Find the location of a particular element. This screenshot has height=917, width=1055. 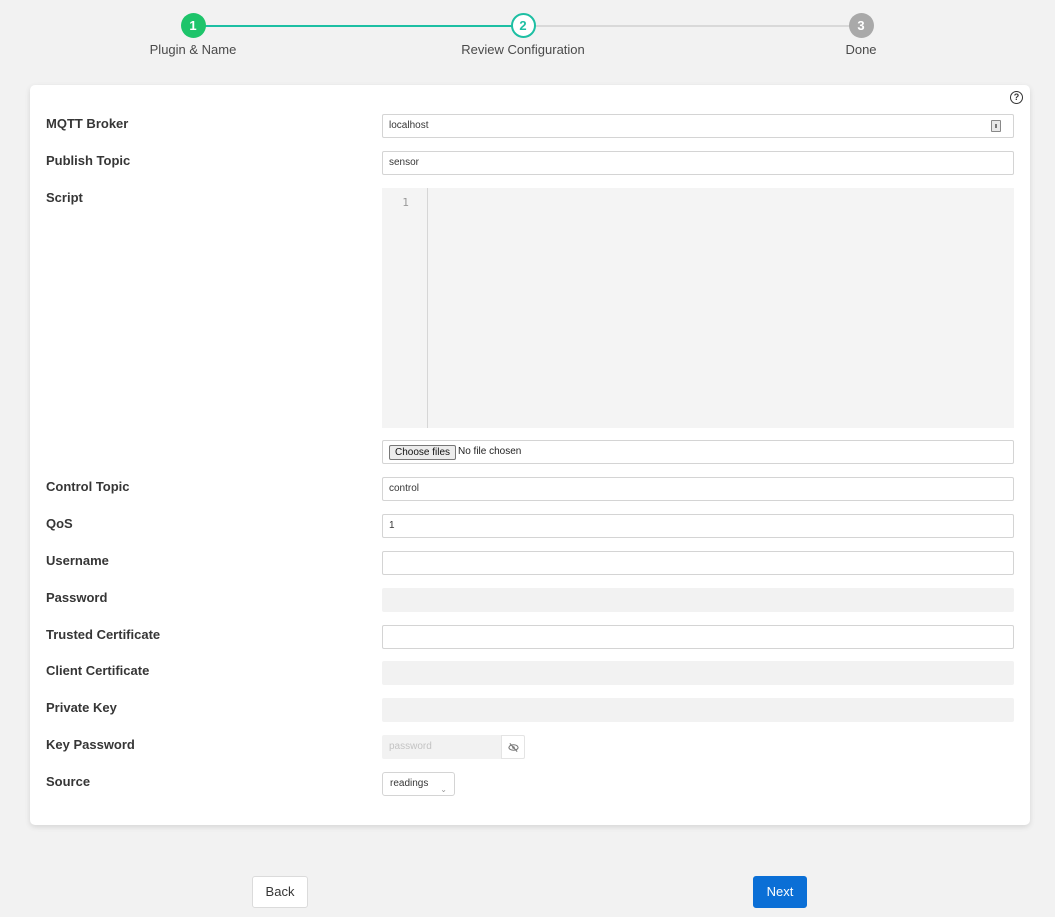

script-label: Script is located at coordinates (64, 197).